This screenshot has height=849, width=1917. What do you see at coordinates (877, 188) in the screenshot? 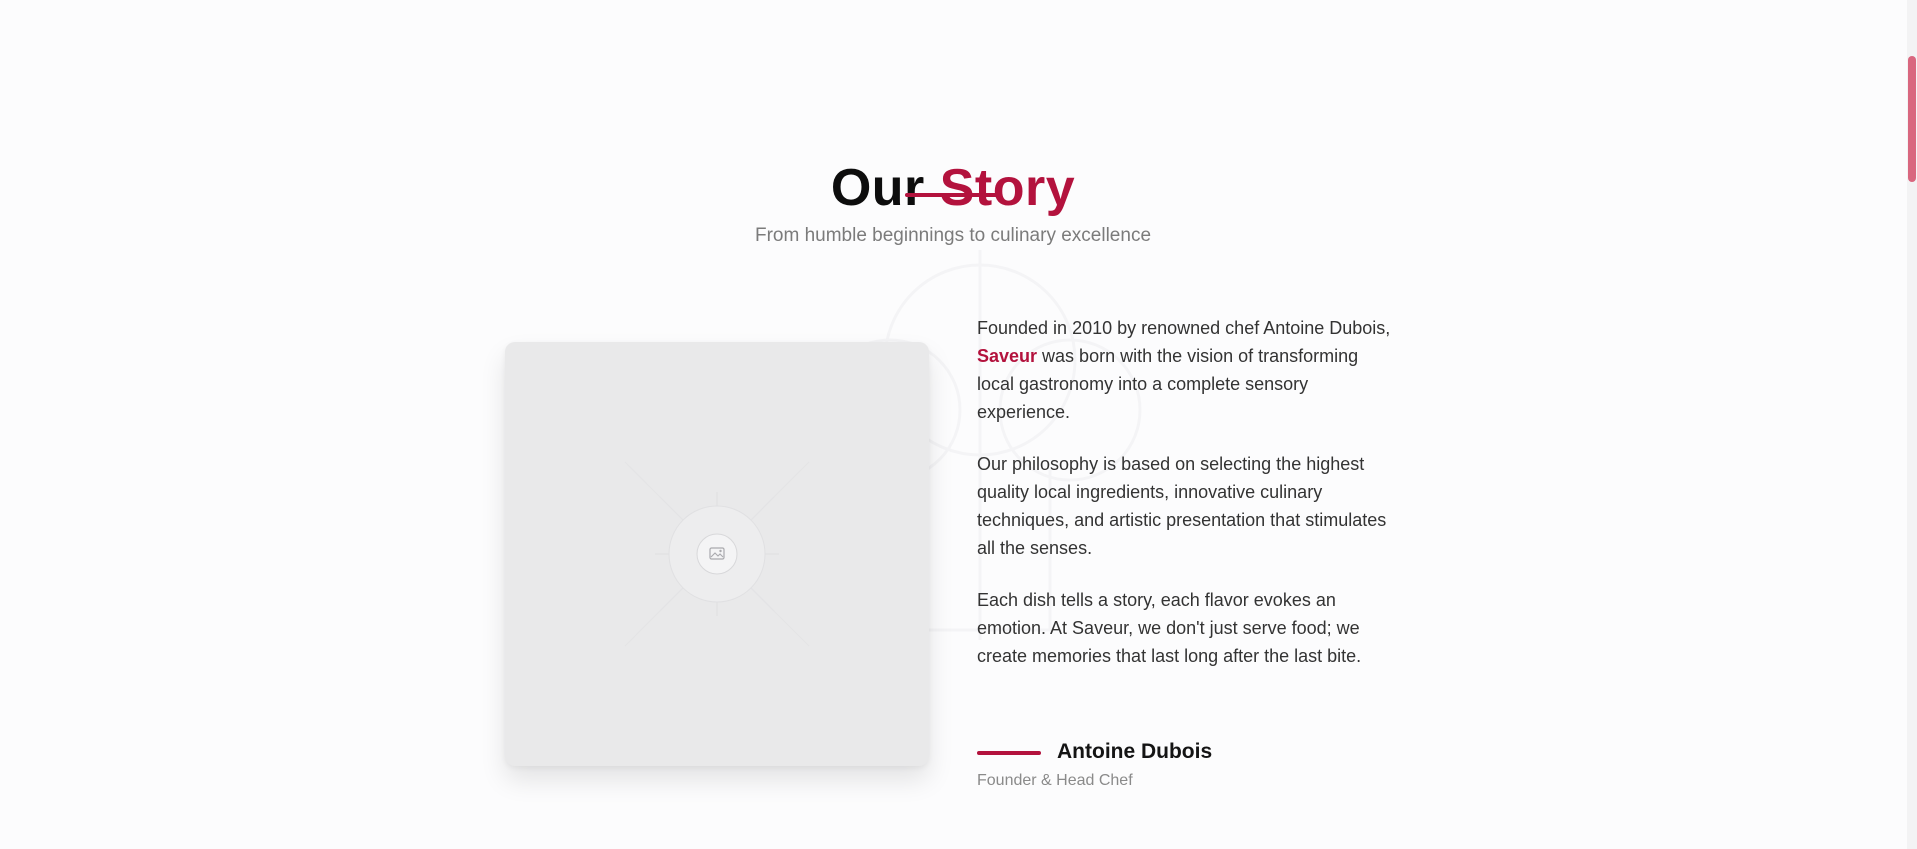
I see `title-main: Our` at bounding box center [877, 188].